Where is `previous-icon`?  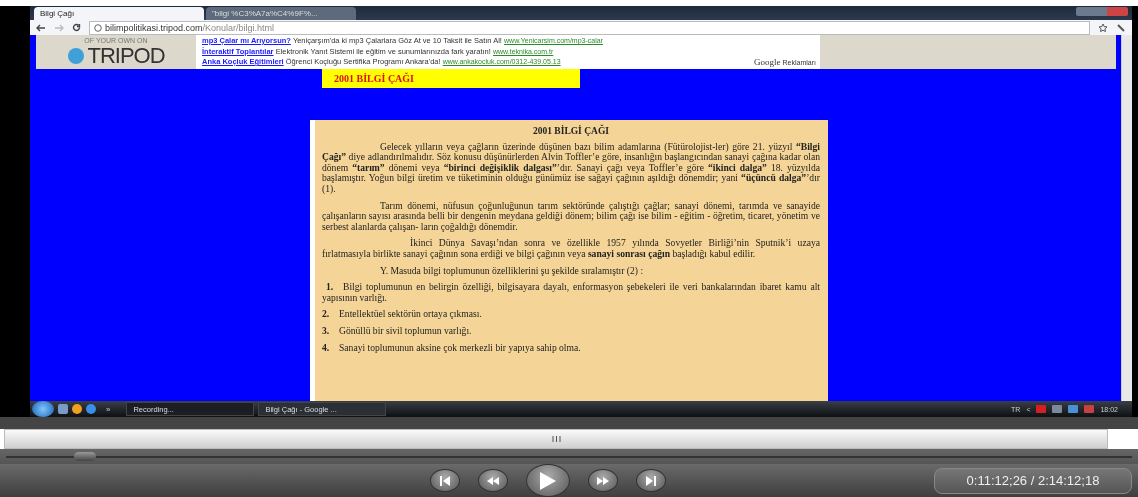 previous-icon is located at coordinates (445, 480).